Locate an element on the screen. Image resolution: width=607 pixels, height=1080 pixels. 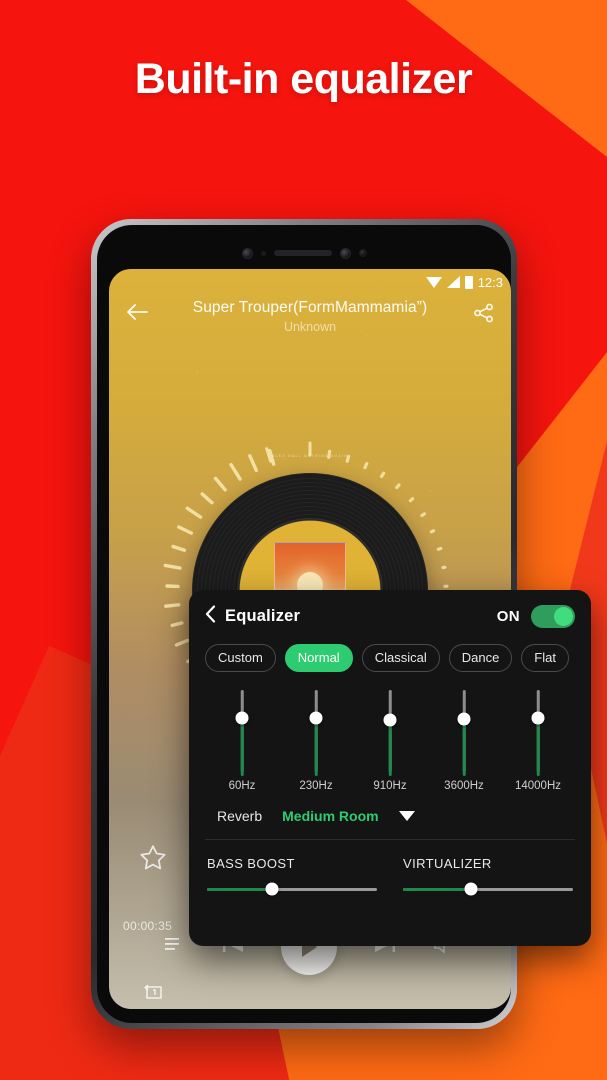
reverb-label: Reverb is located at coordinates (240, 816).